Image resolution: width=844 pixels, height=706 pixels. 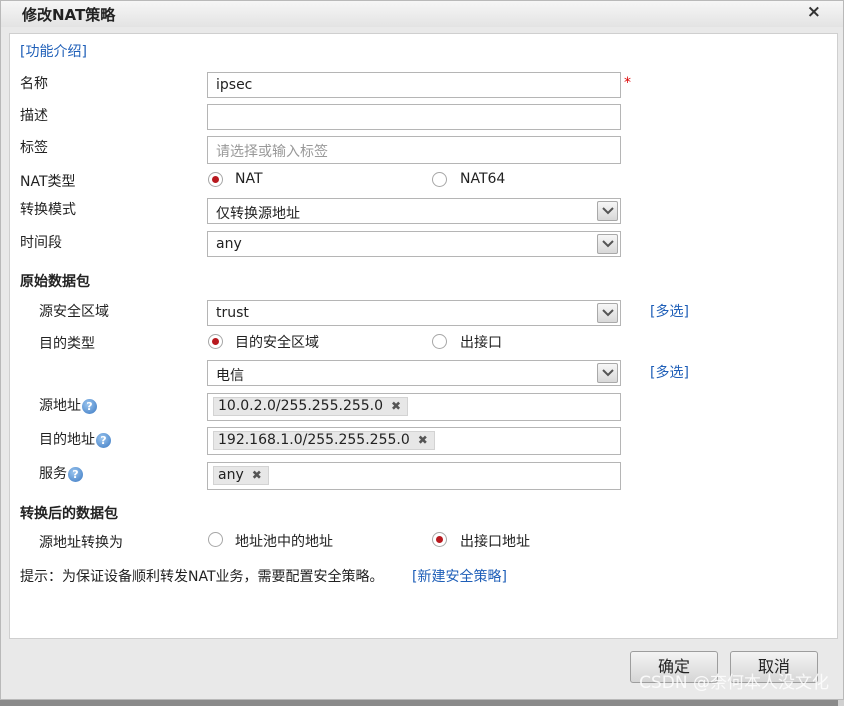 What do you see at coordinates (414, 476) in the screenshot?
I see `service-tag-input: any ✖` at bounding box center [414, 476].